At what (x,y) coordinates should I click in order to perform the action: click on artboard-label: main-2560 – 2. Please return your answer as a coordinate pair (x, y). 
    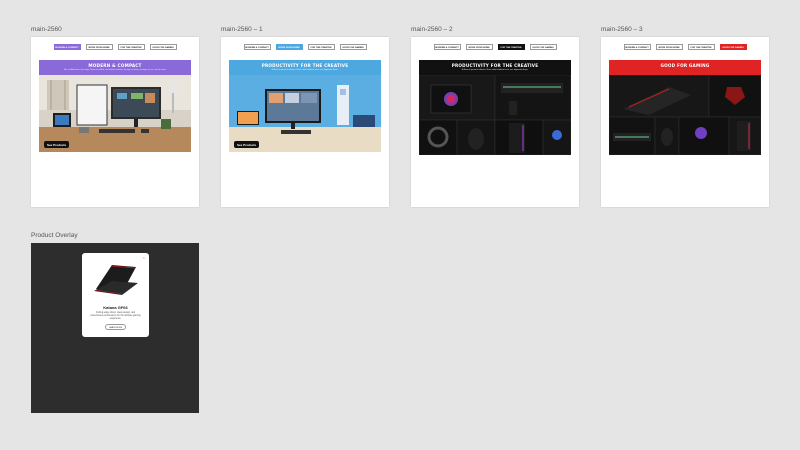
    Looking at the image, I should click on (432, 29).